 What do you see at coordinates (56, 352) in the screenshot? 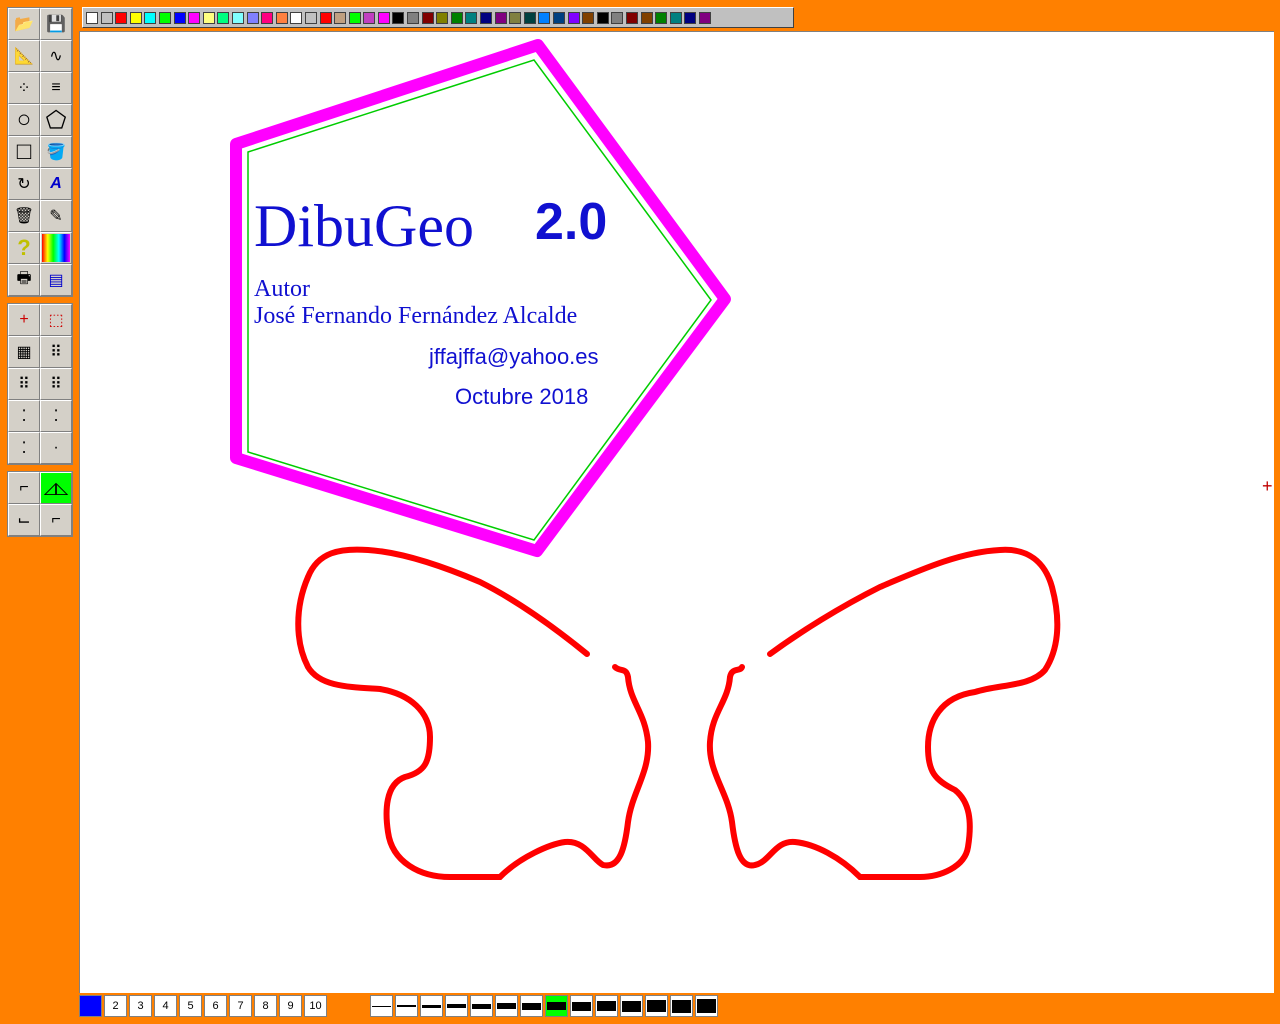
I see `grid-dots-dense-button: ⠿` at bounding box center [56, 352].